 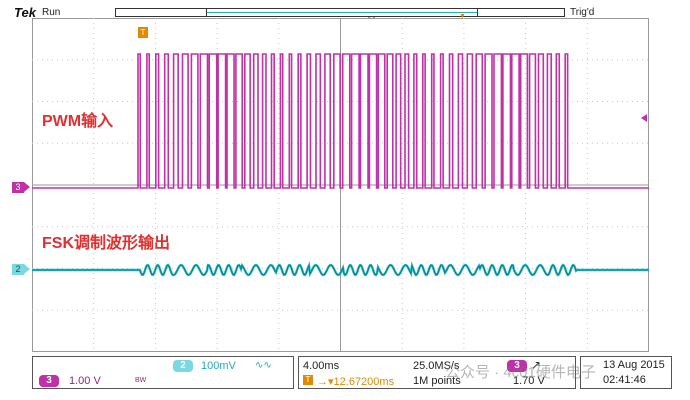 What do you see at coordinates (21, 187) in the screenshot?
I see `ch3-ground-marker: 3` at bounding box center [21, 187].